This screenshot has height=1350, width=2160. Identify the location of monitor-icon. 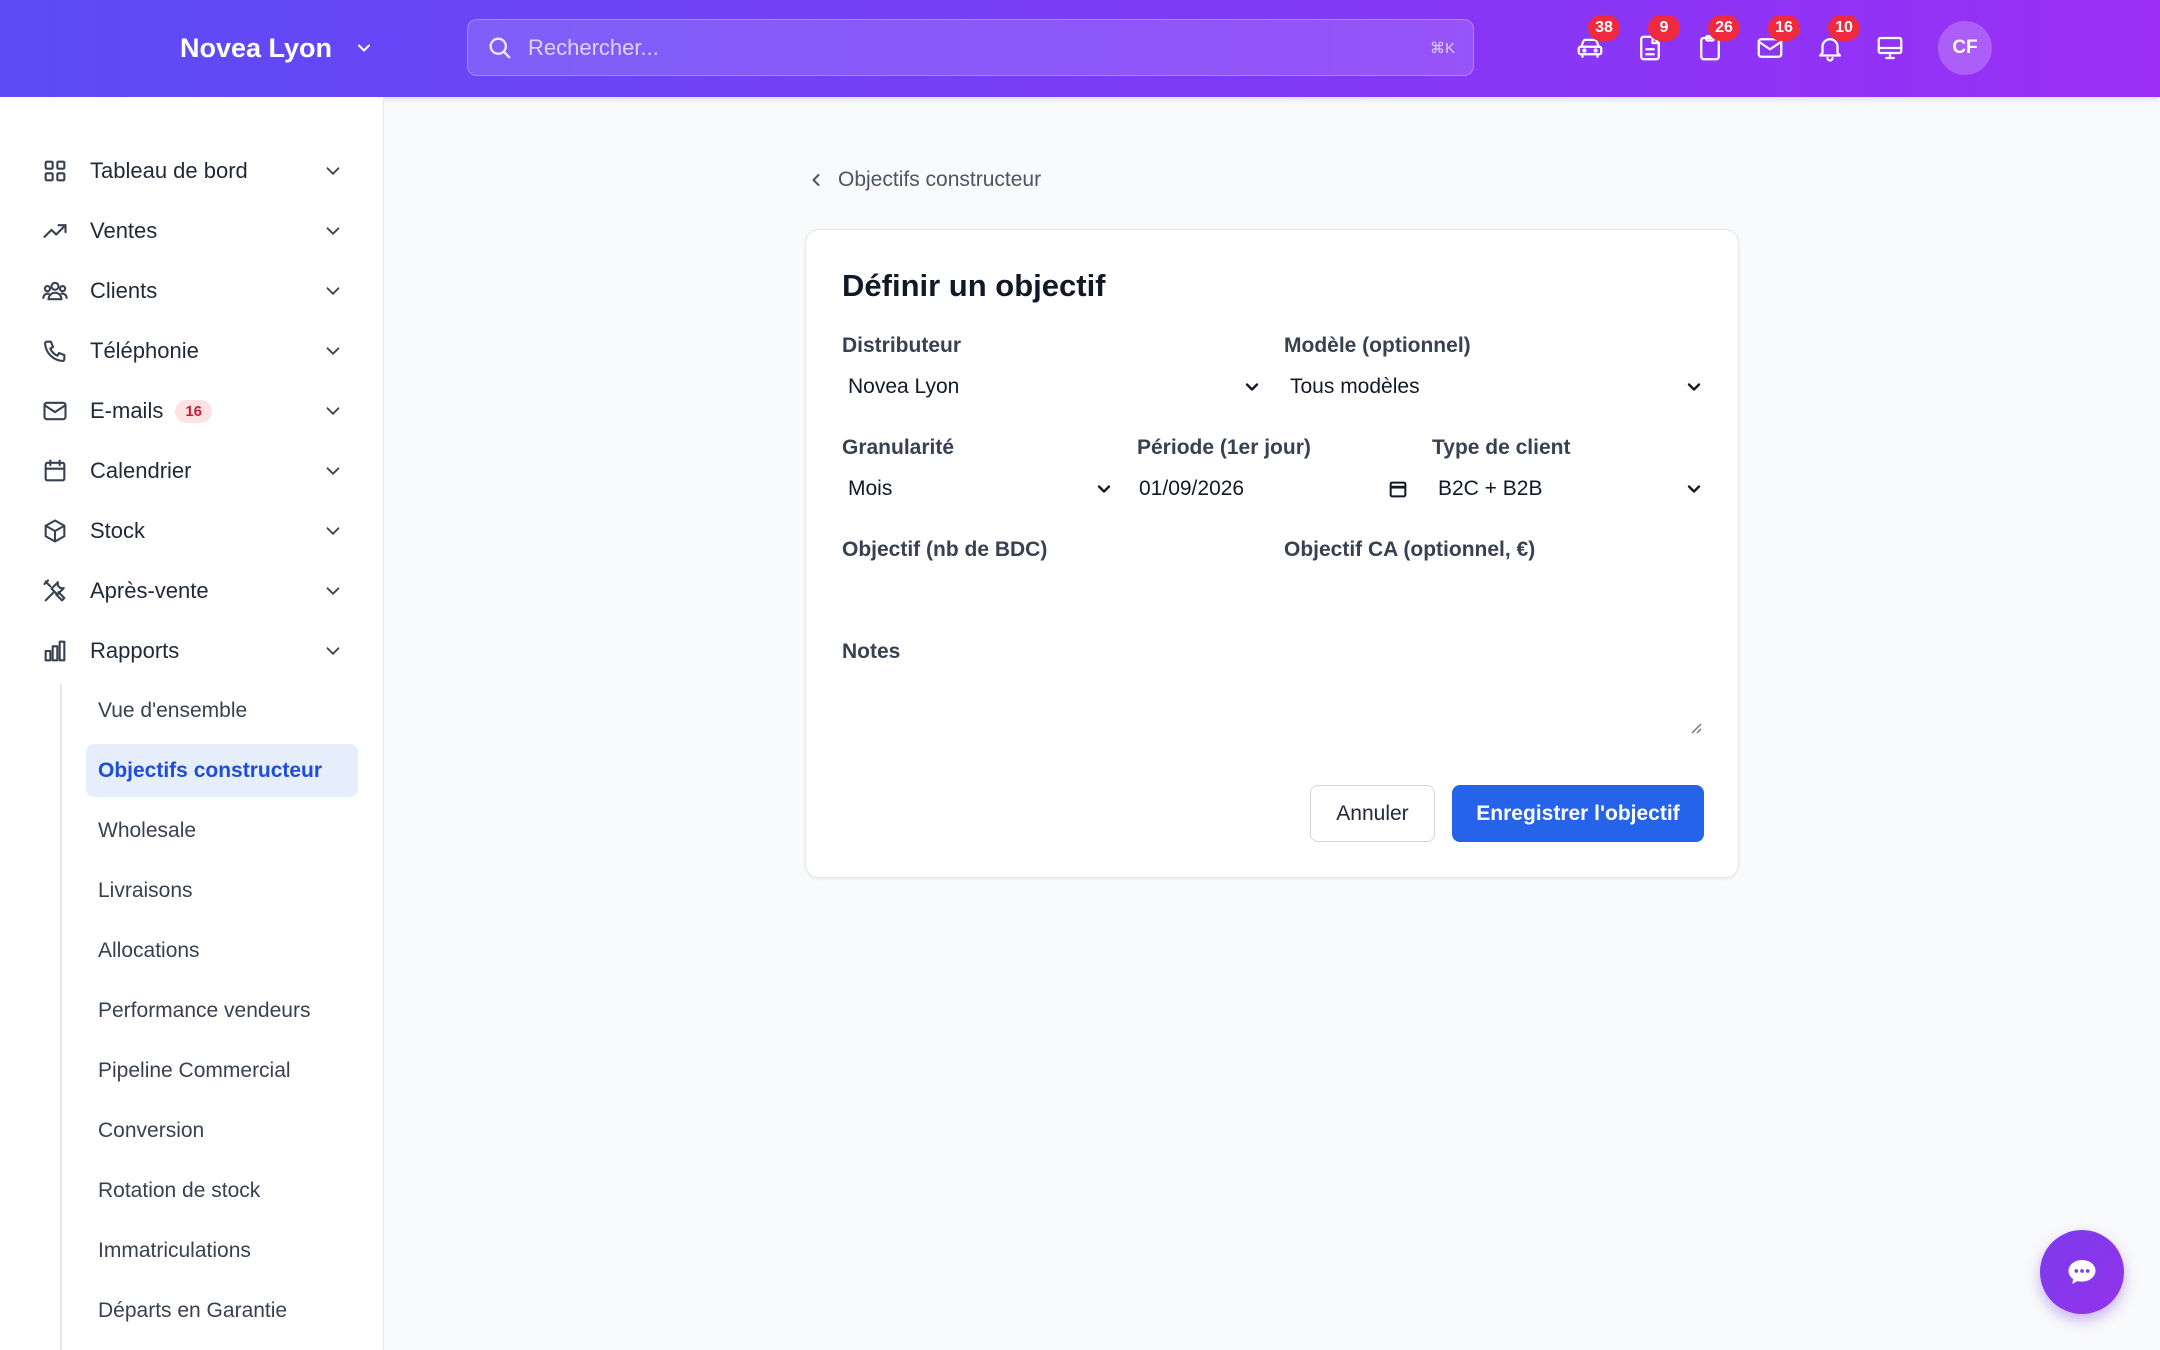
(1890, 48).